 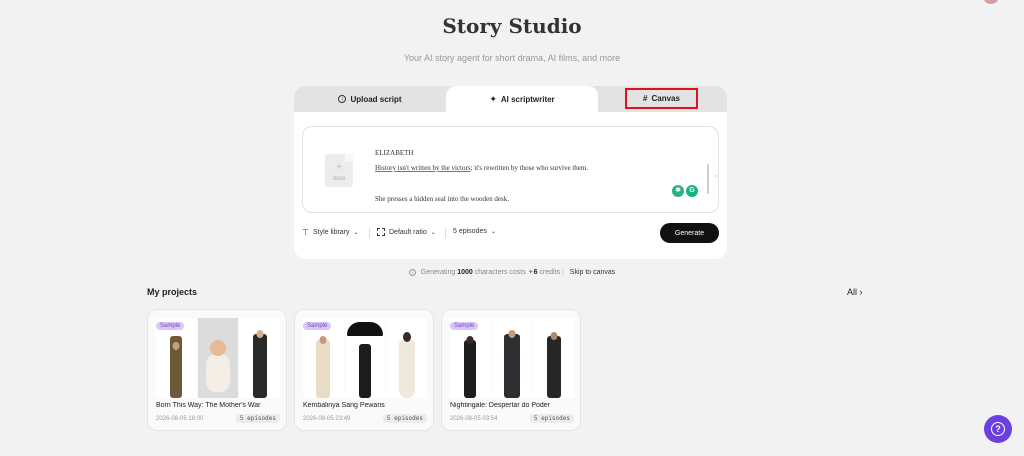 I want to click on style-library-dropdown: ⊤ Style library ⌄, so click(x=330, y=232).